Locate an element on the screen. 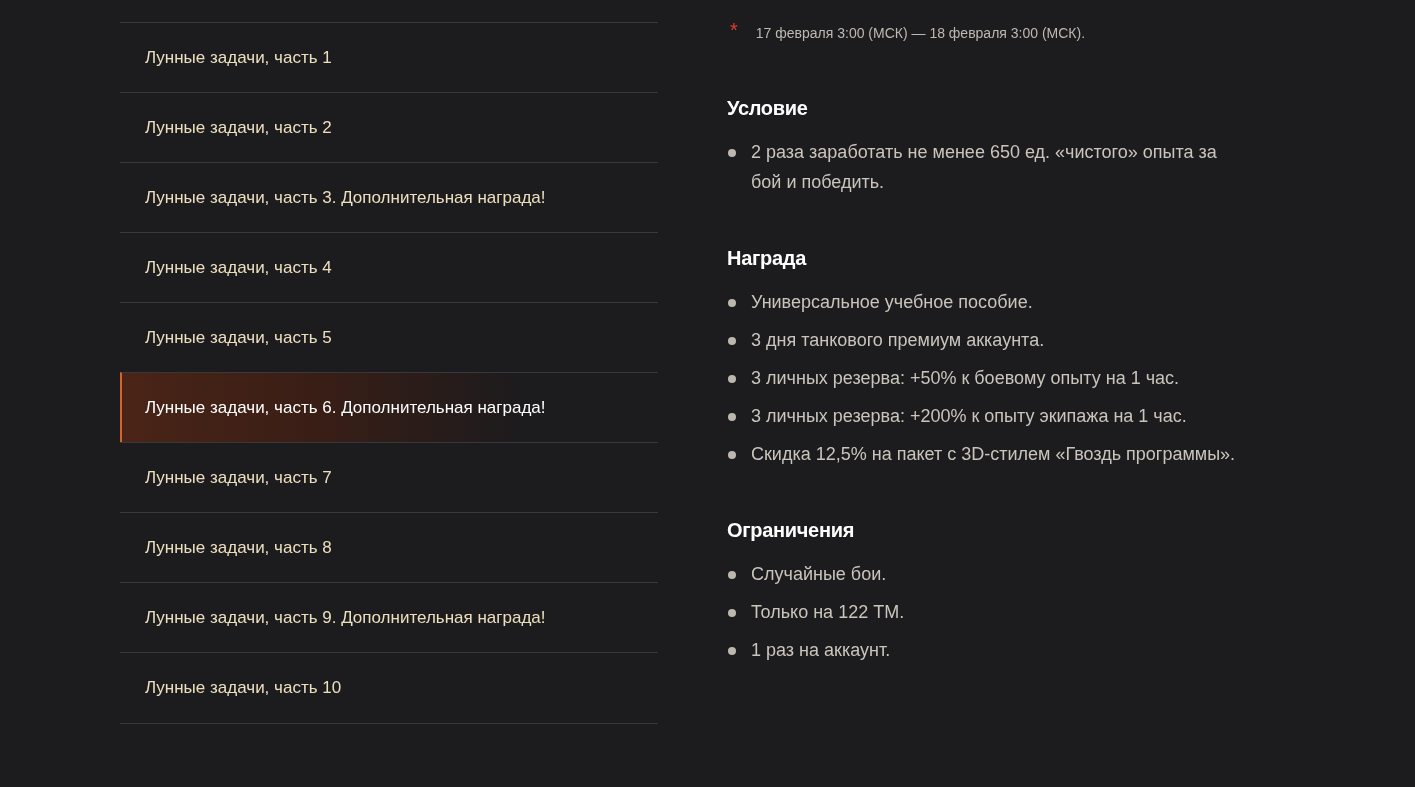 The width and height of the screenshot is (1415, 787). section-heading: Ограничения is located at coordinates (791, 530).